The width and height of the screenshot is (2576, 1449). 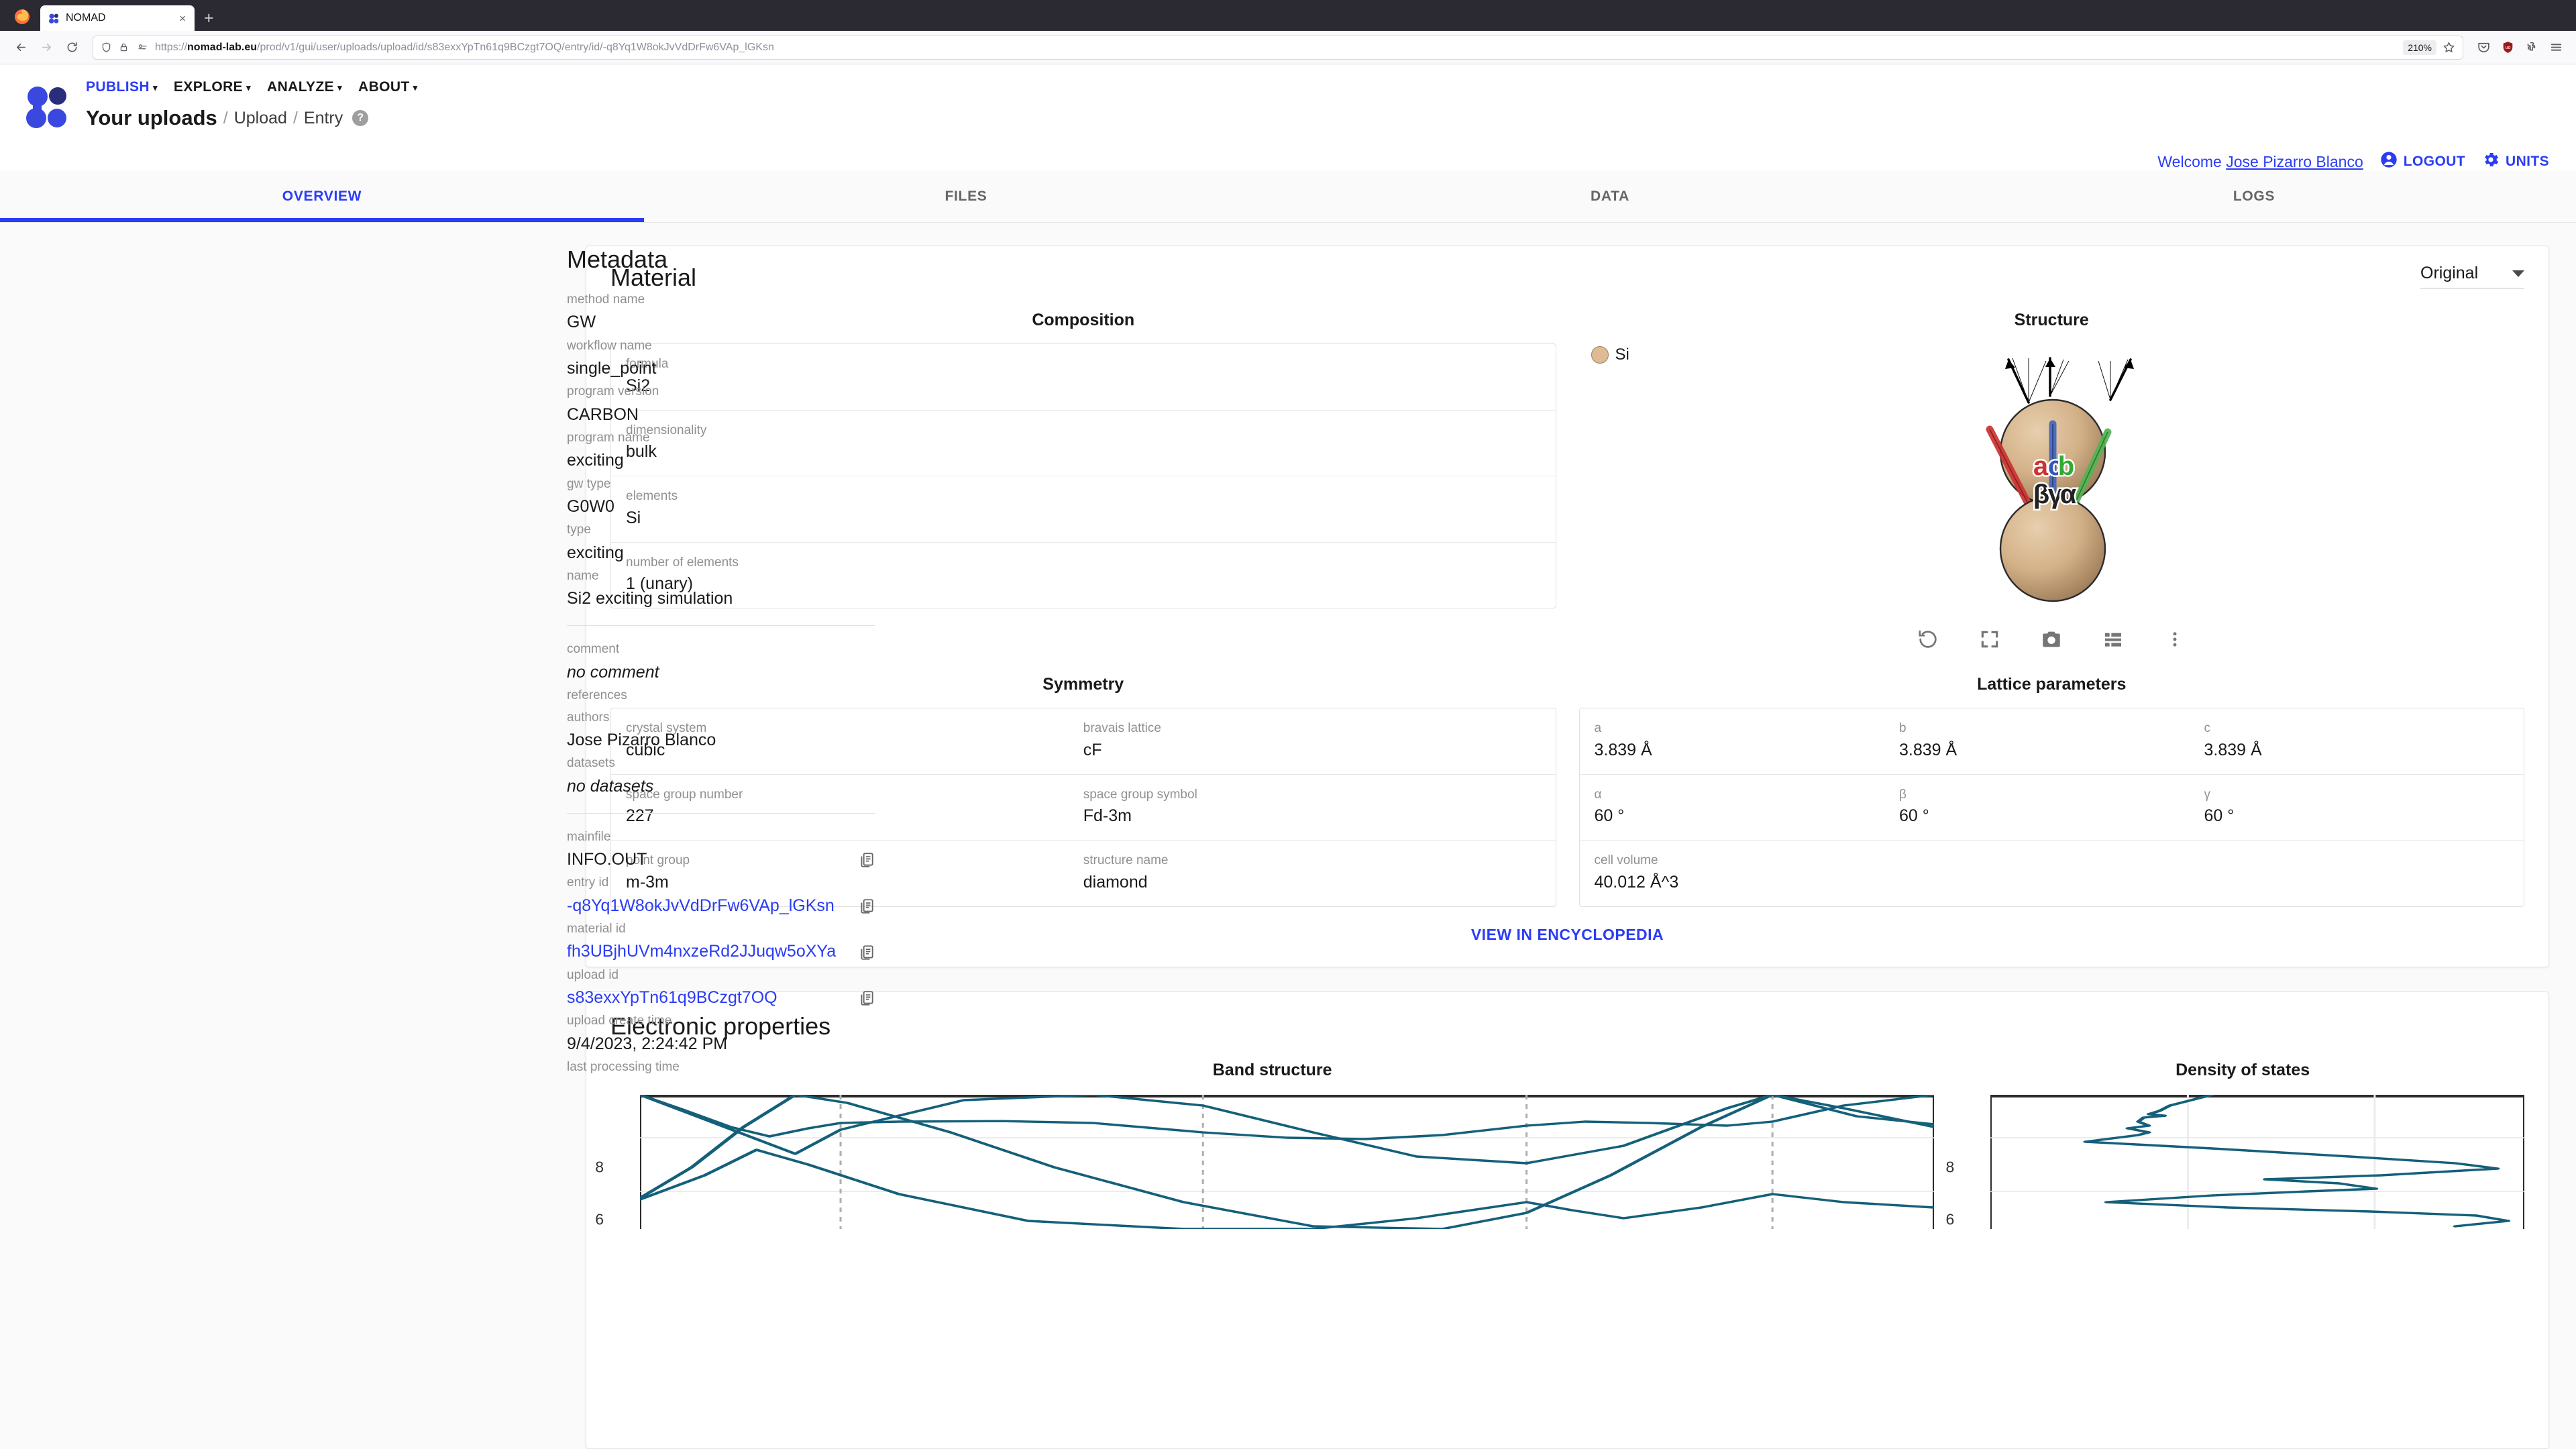 I want to click on nav-item-about: ABOUT ▾, so click(x=388, y=87).